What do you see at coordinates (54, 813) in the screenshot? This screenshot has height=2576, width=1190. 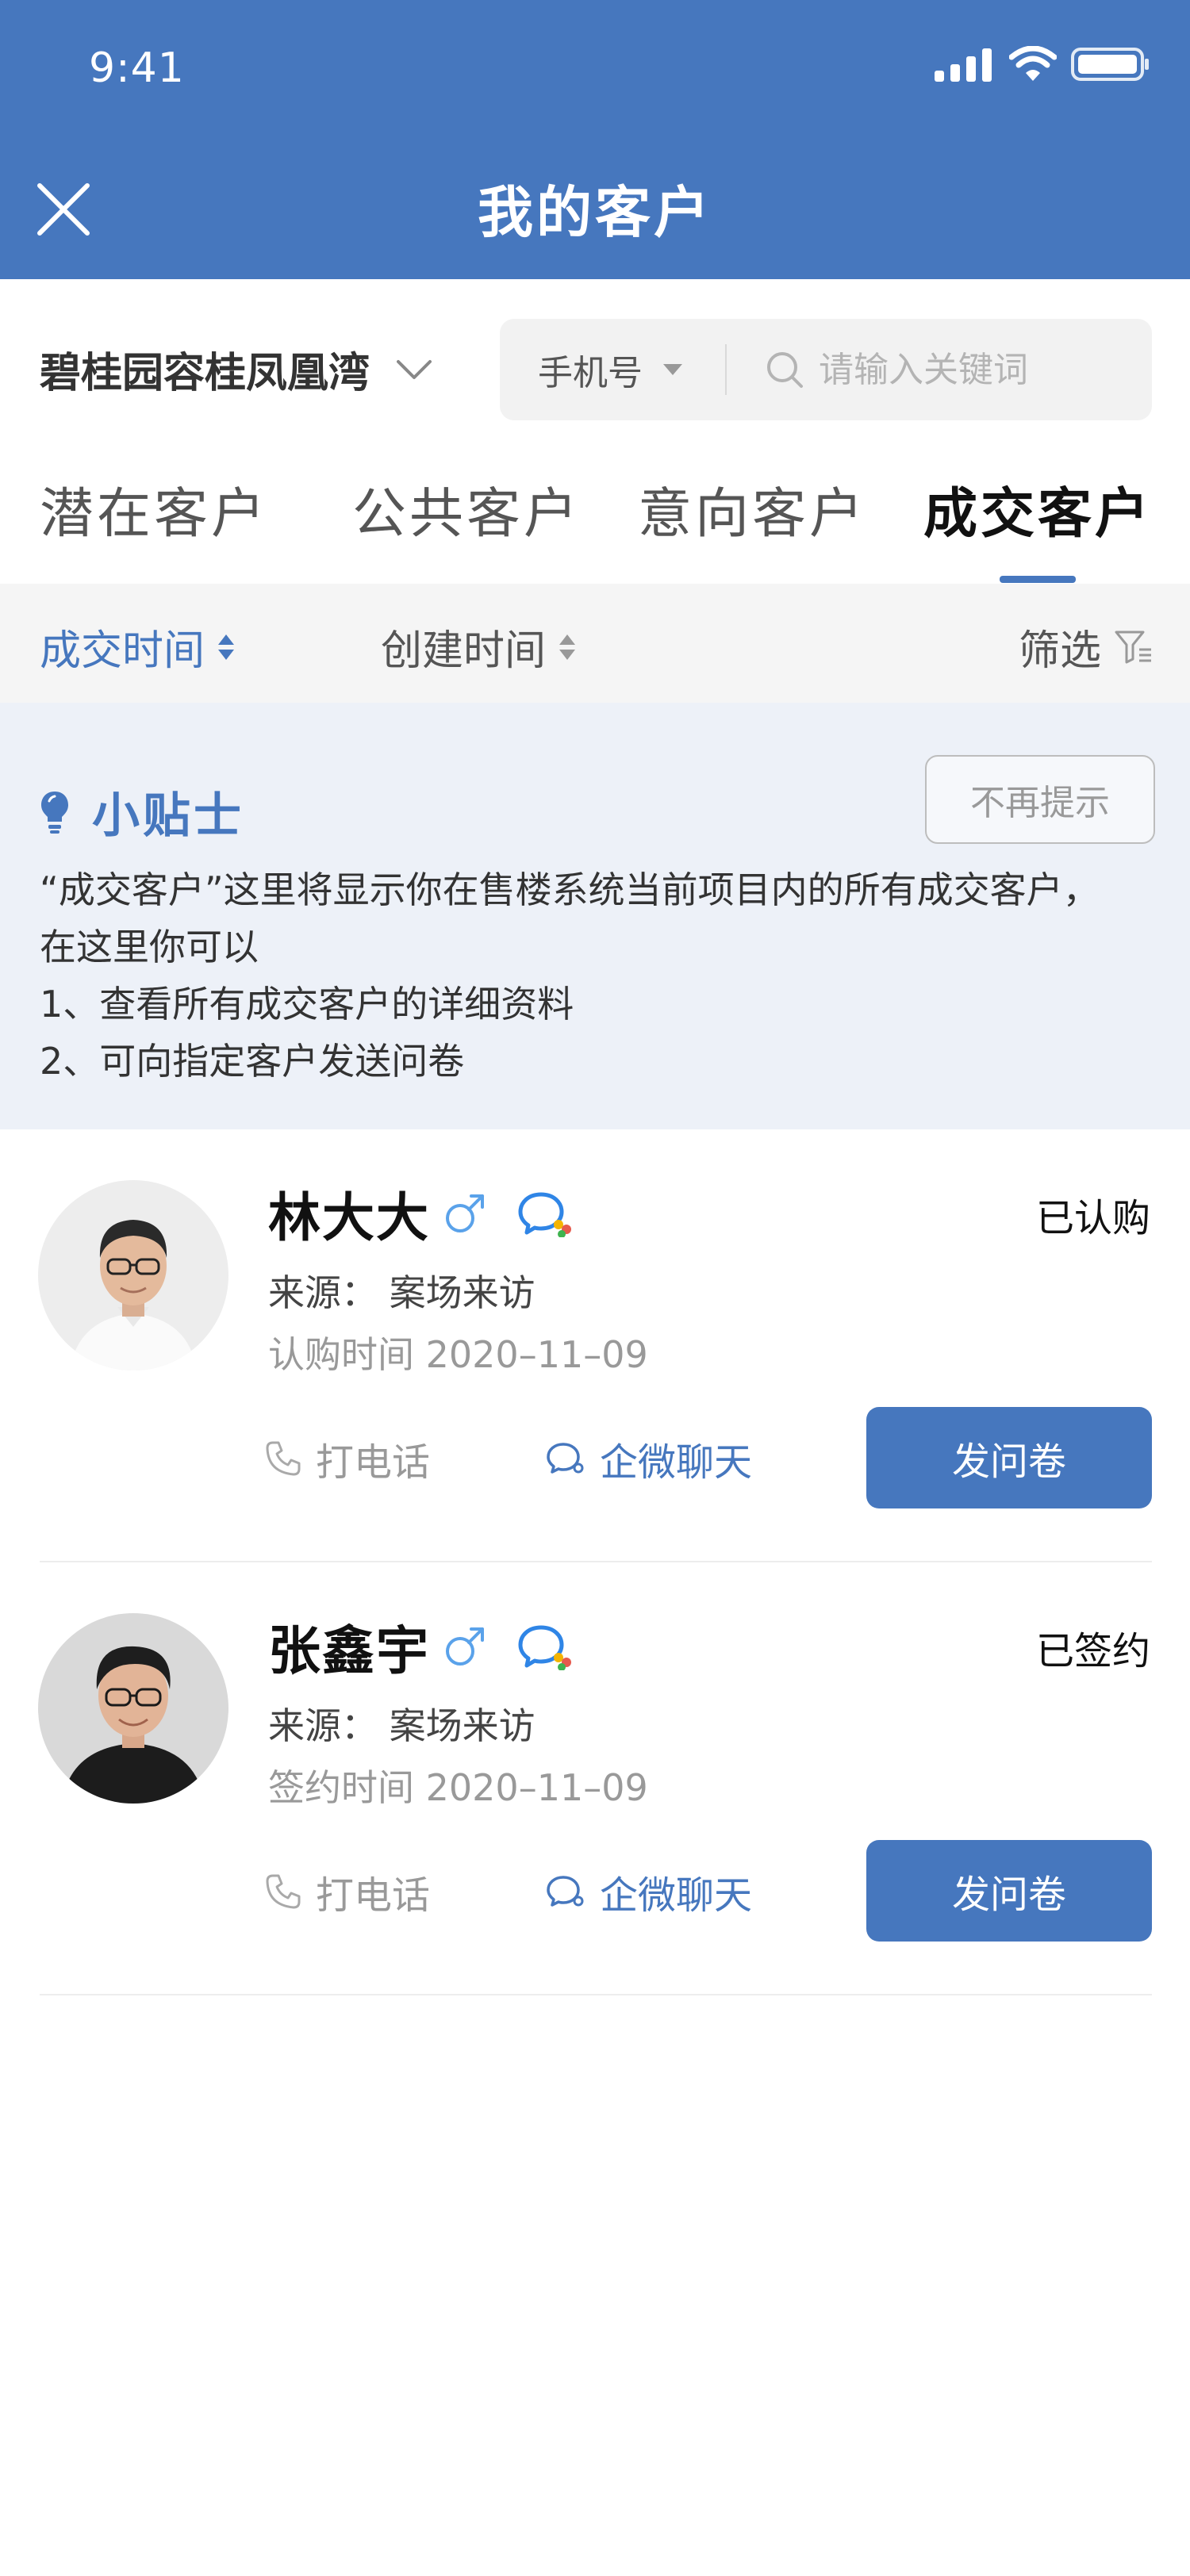 I see `bulb-icon` at bounding box center [54, 813].